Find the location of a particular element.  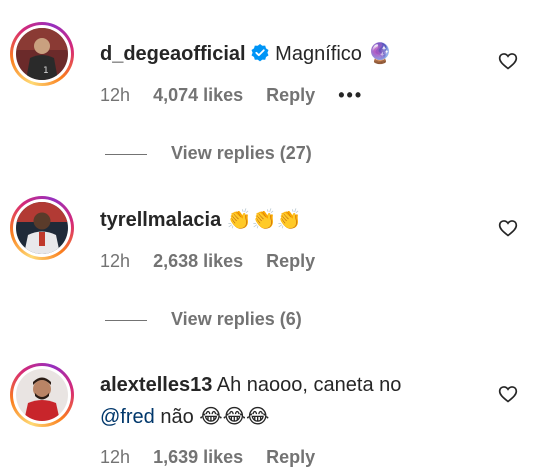

crystal-ball-emoji: 🔮 is located at coordinates (380, 53).